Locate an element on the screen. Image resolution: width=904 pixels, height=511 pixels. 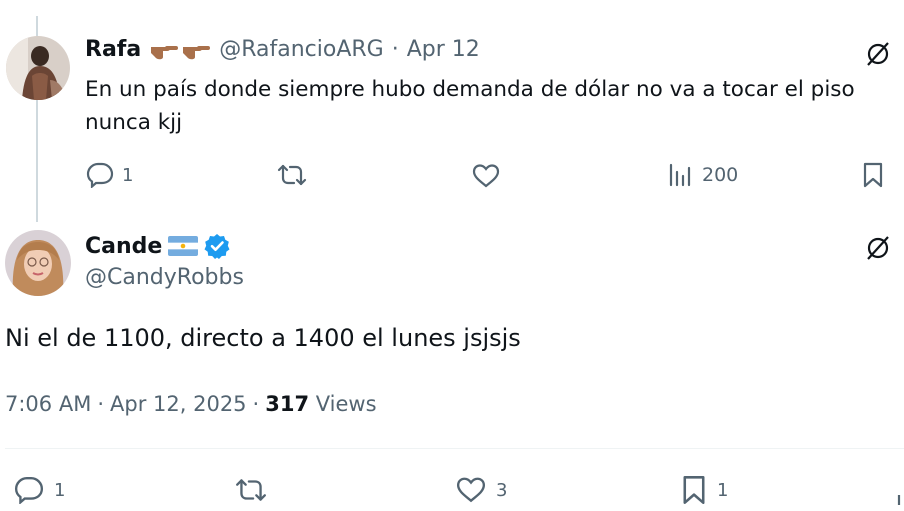
reply-views-button: 200 is located at coordinates (703, 175).